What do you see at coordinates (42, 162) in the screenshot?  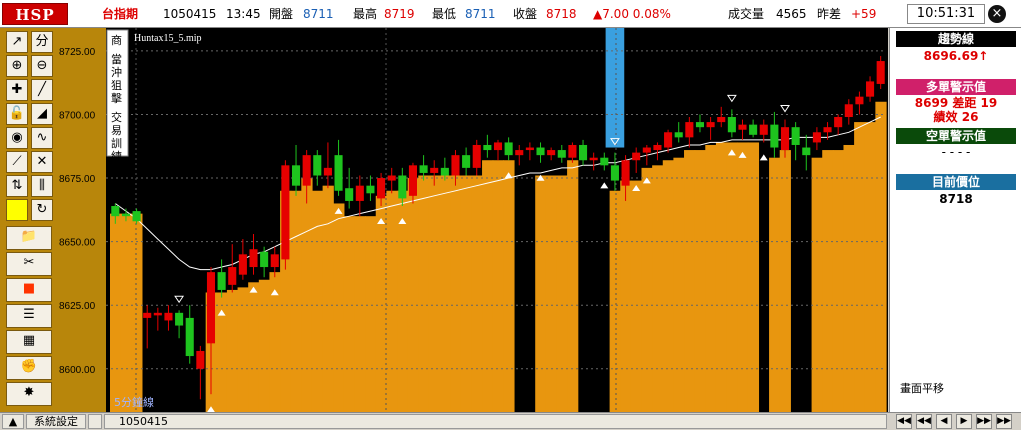 I see `cross-tool-icon: ✕` at bounding box center [42, 162].